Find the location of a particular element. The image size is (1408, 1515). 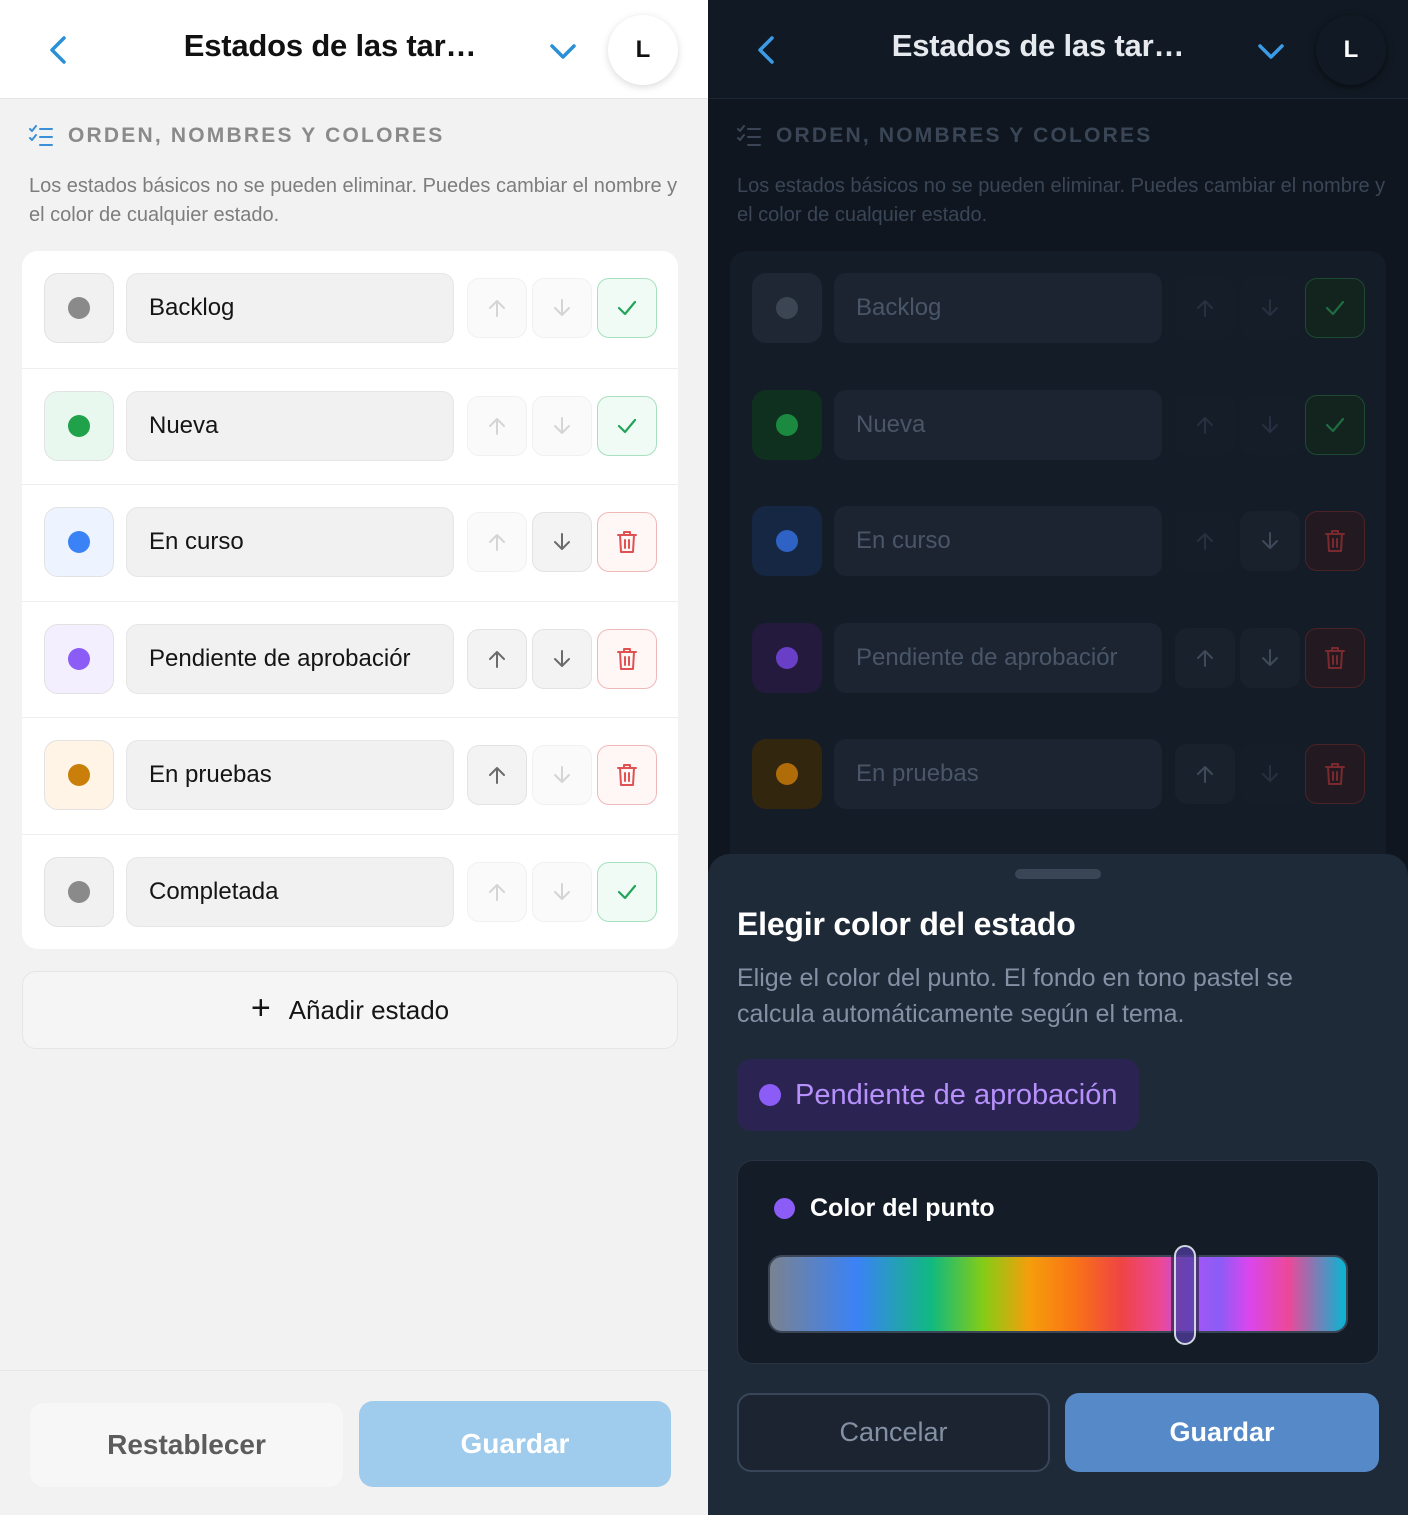

preview-label: Pendiente de aprobación is located at coordinates (956, 1094).